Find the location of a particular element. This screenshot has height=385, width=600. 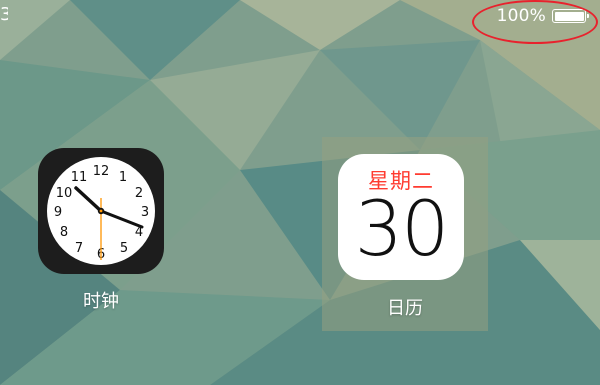

svg-text: 3 is located at coordinates (145, 212).